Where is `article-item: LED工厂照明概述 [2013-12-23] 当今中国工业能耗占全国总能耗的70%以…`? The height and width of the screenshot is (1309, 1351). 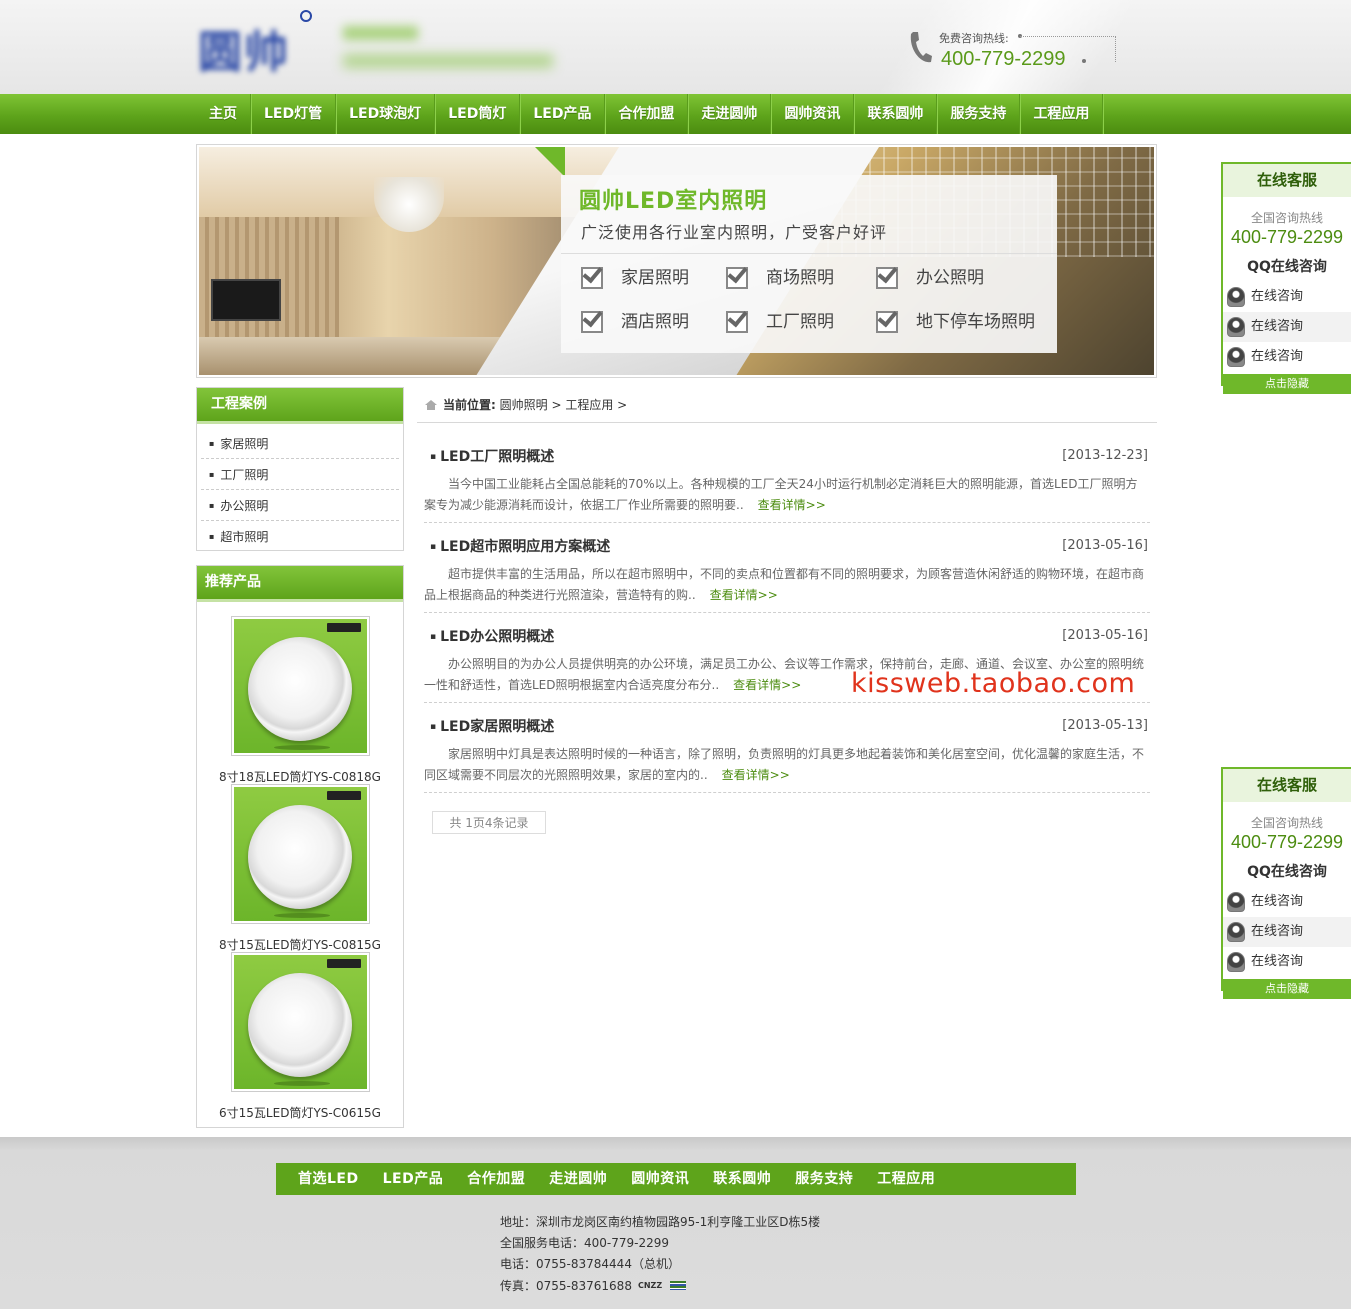 article-item: LED工厂照明概述 [2013-12-23] 当今中国工业能耗占全国总能耗的70%以… is located at coordinates (787, 478).